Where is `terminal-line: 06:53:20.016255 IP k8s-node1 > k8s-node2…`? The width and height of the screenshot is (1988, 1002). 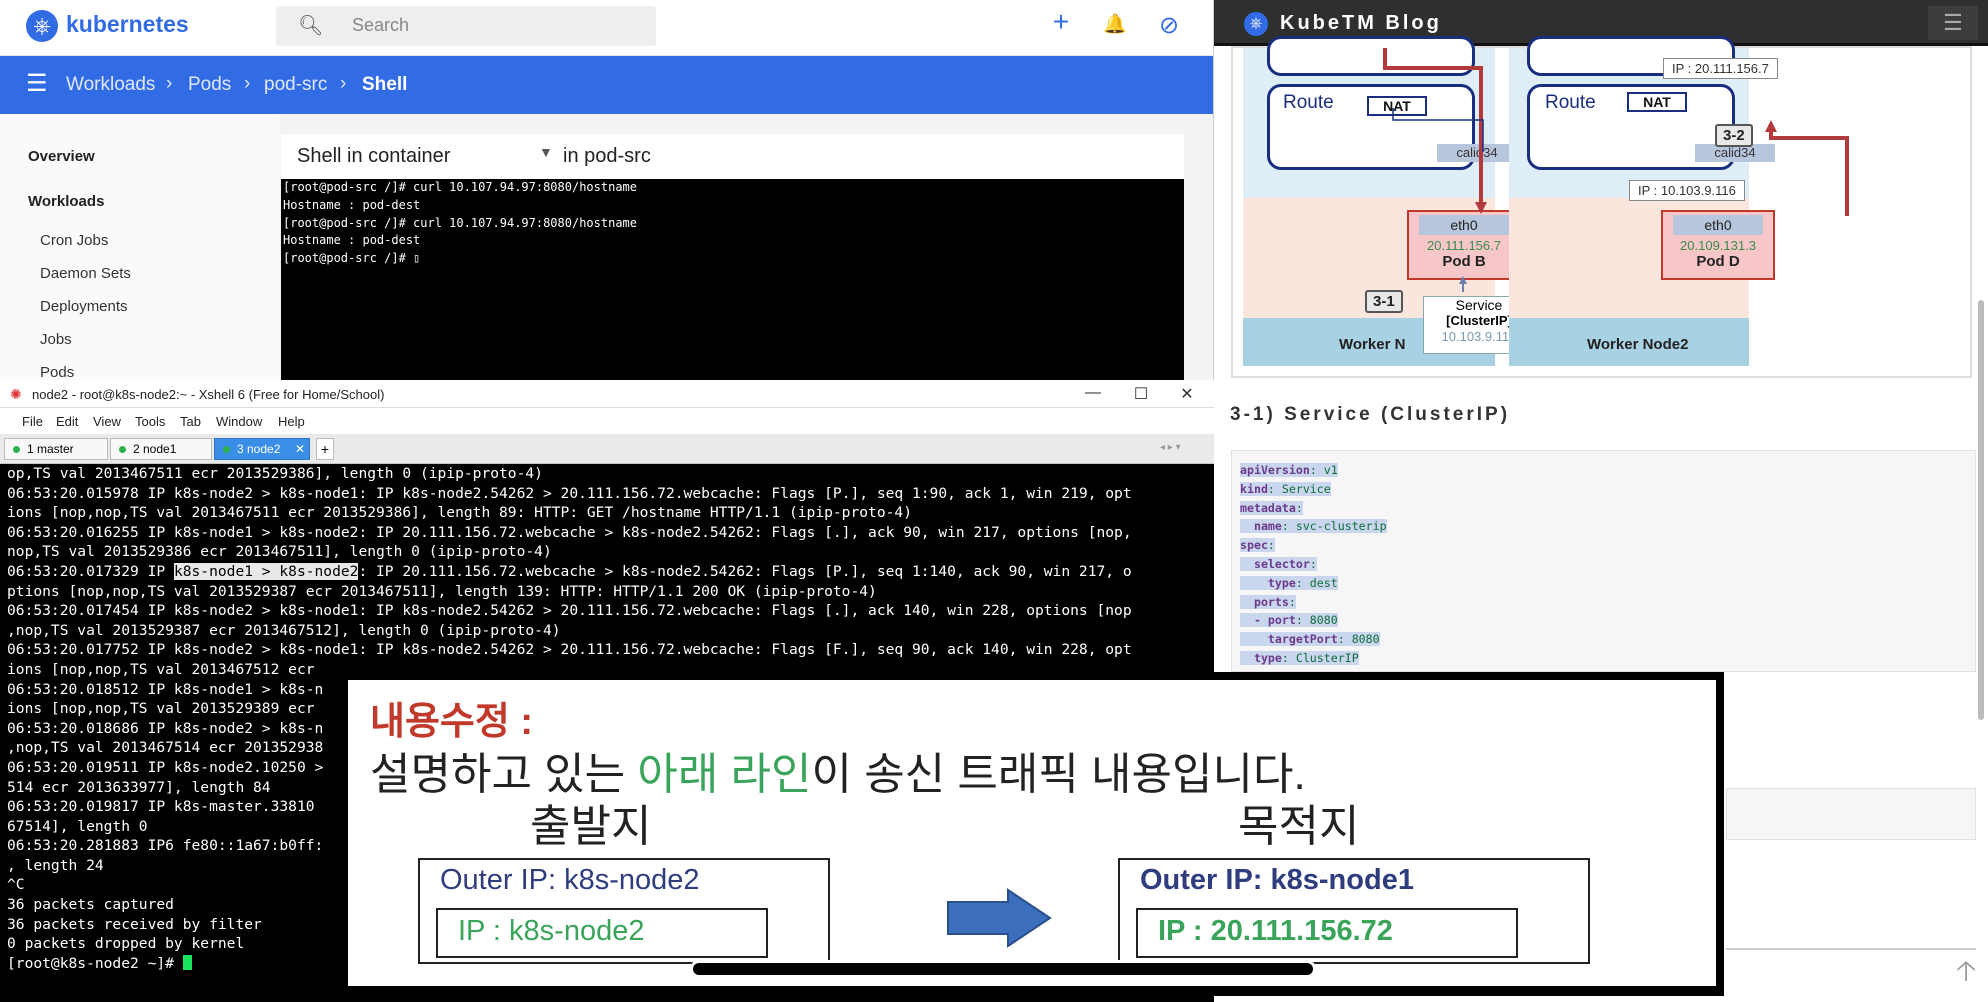
terminal-line: 06:53:20.016255 IP k8s-node1 > k8s-node2… is located at coordinates (569, 532).